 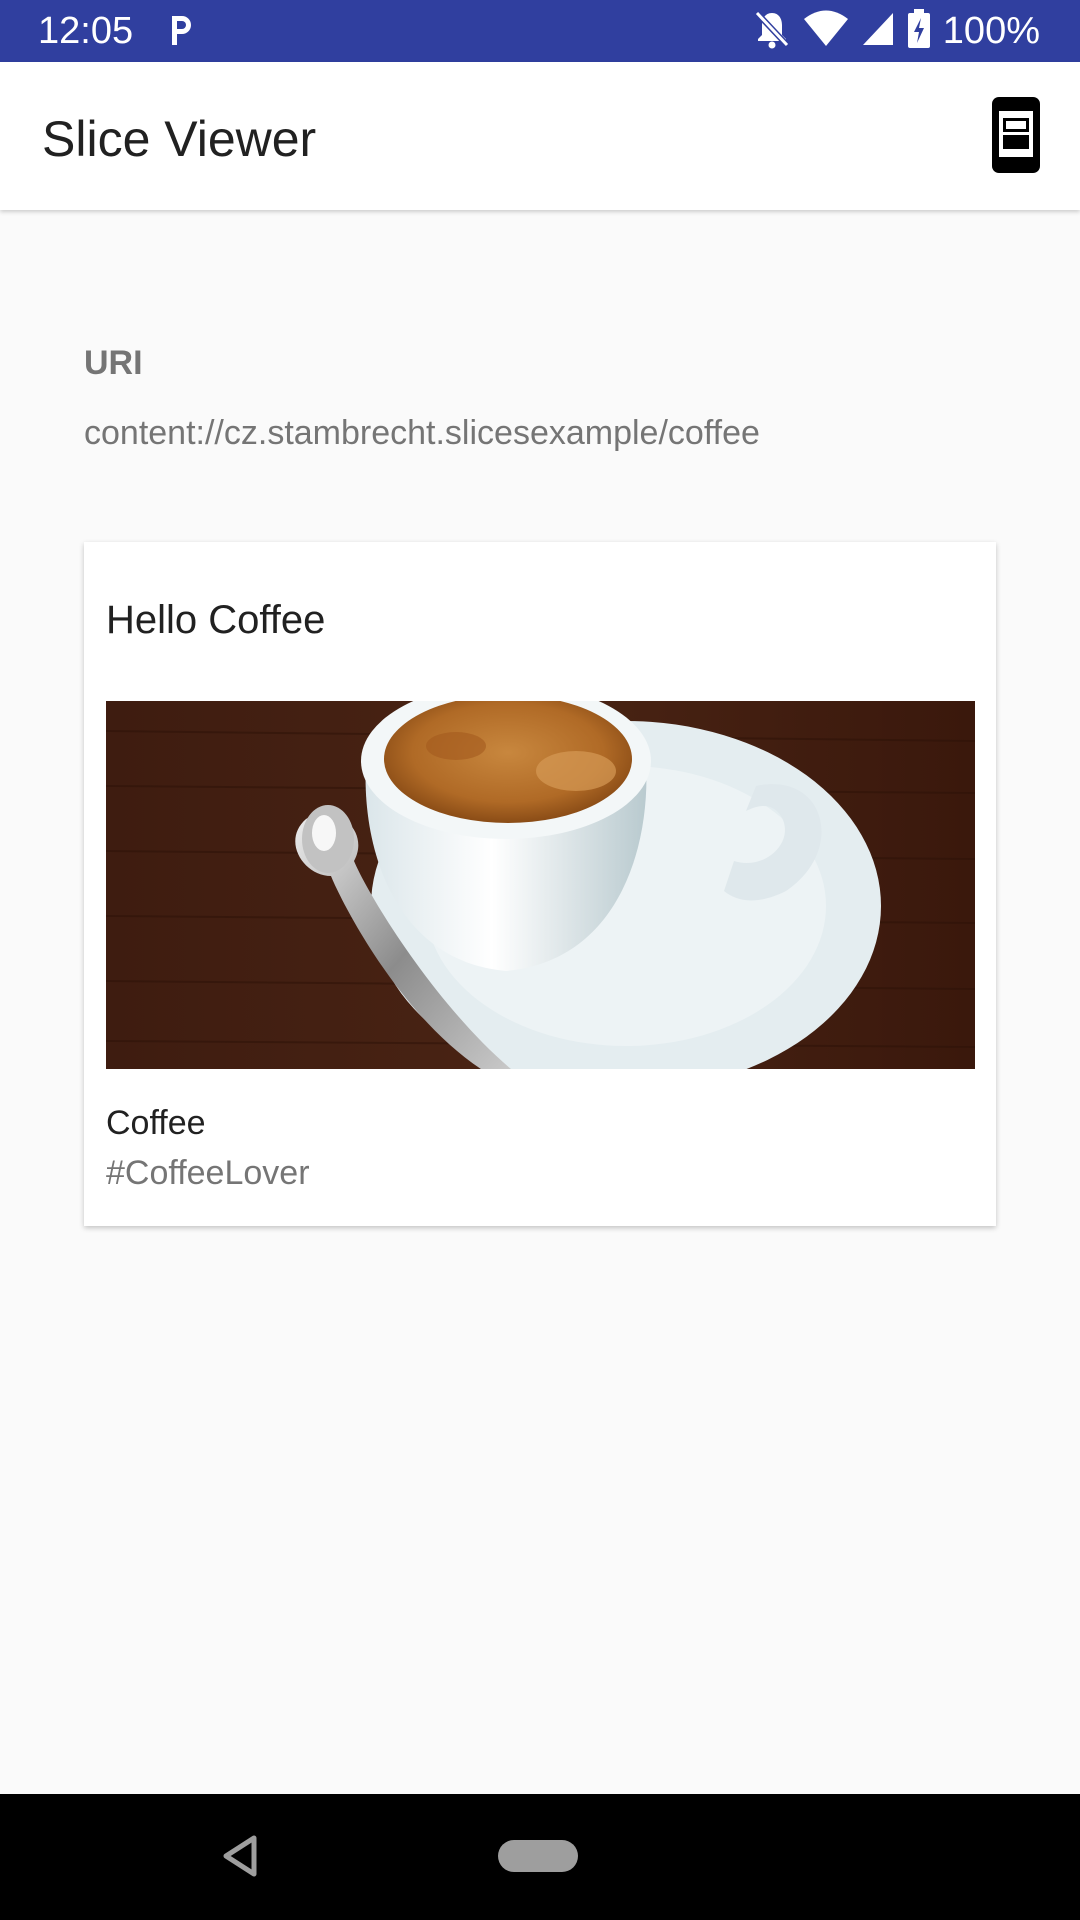 What do you see at coordinates (1016, 135) in the screenshot?
I see `view-mode-button` at bounding box center [1016, 135].